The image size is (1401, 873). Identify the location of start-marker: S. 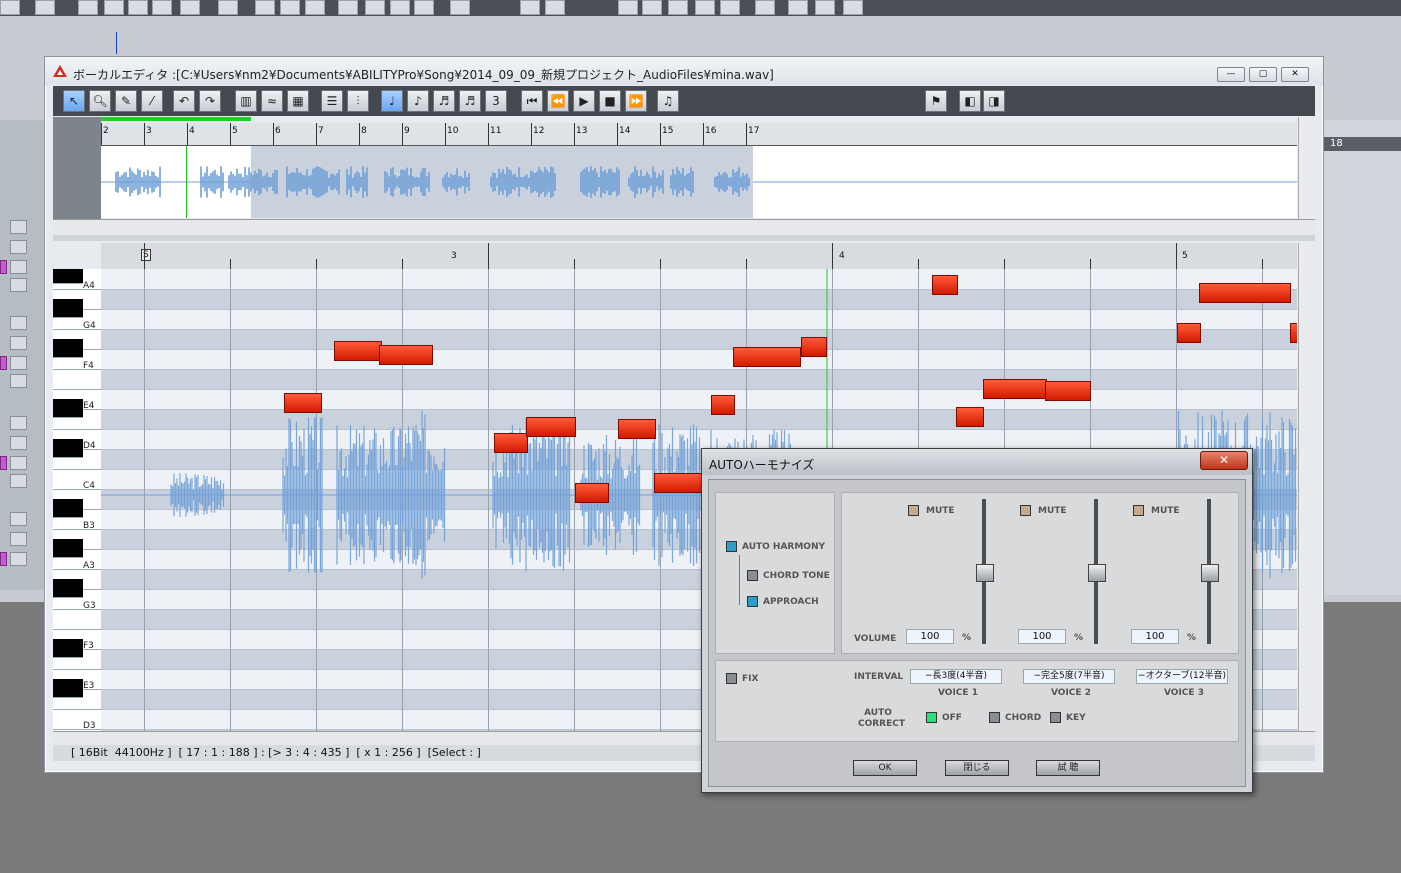
(146, 255).